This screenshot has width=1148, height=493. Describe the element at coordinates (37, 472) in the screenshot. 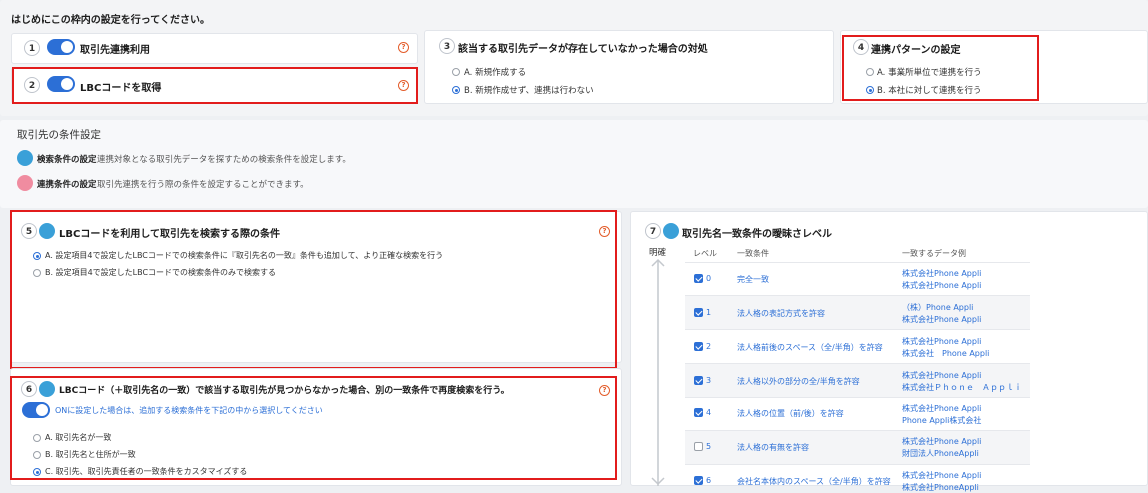

I see `item6-option-c-radio` at that location.